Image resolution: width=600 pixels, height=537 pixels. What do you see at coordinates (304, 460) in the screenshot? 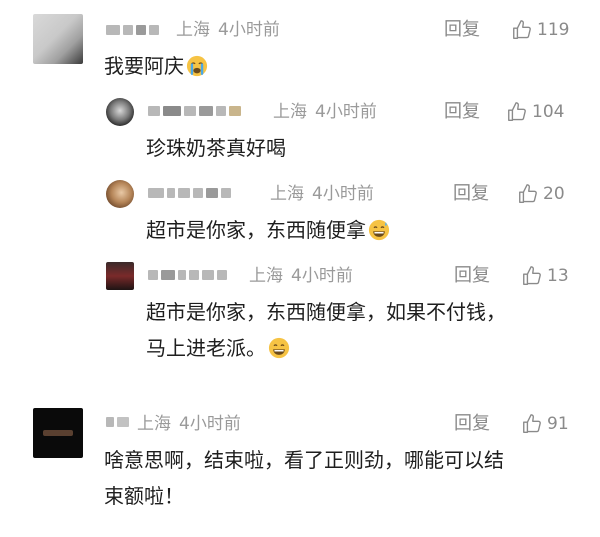
I see `comment-text-line-1: 啥意思啊，结束啦，看了正则劲，哪能可以结` at bounding box center [304, 460].